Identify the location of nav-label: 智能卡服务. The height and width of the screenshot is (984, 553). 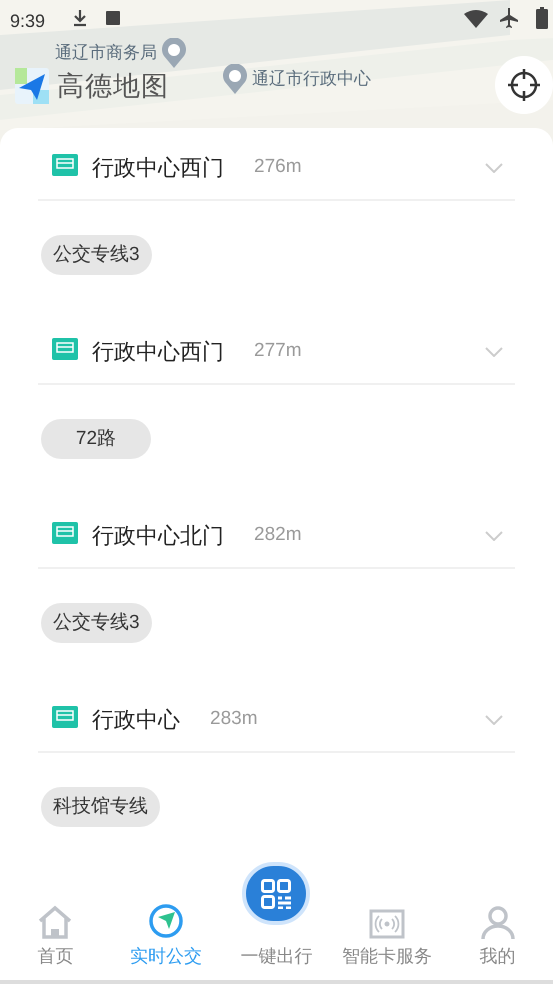
(387, 956).